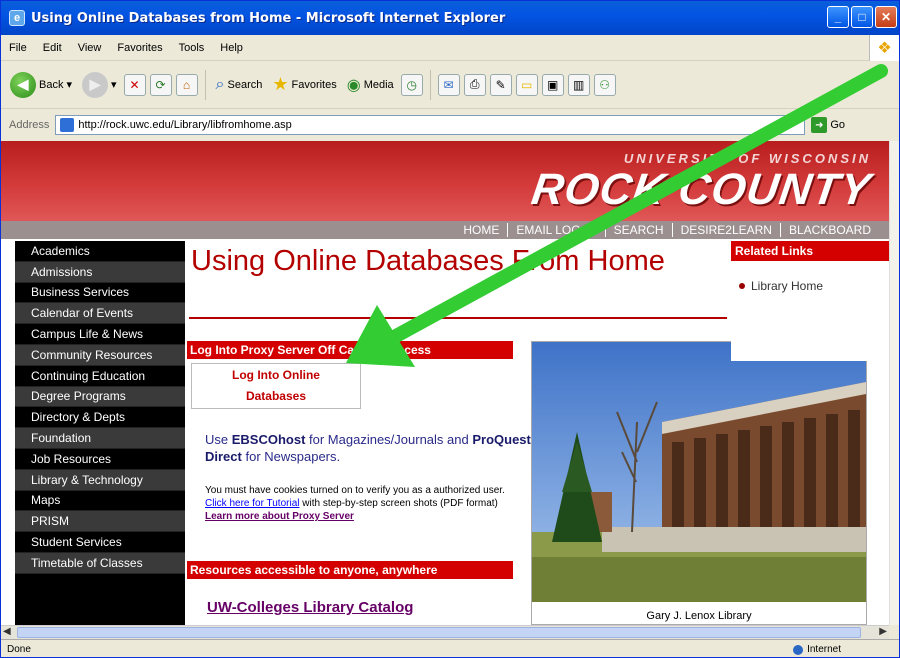  Describe the element at coordinates (829, 230) in the screenshot. I see `topnav-blackboard: BLACKBOARD` at that location.